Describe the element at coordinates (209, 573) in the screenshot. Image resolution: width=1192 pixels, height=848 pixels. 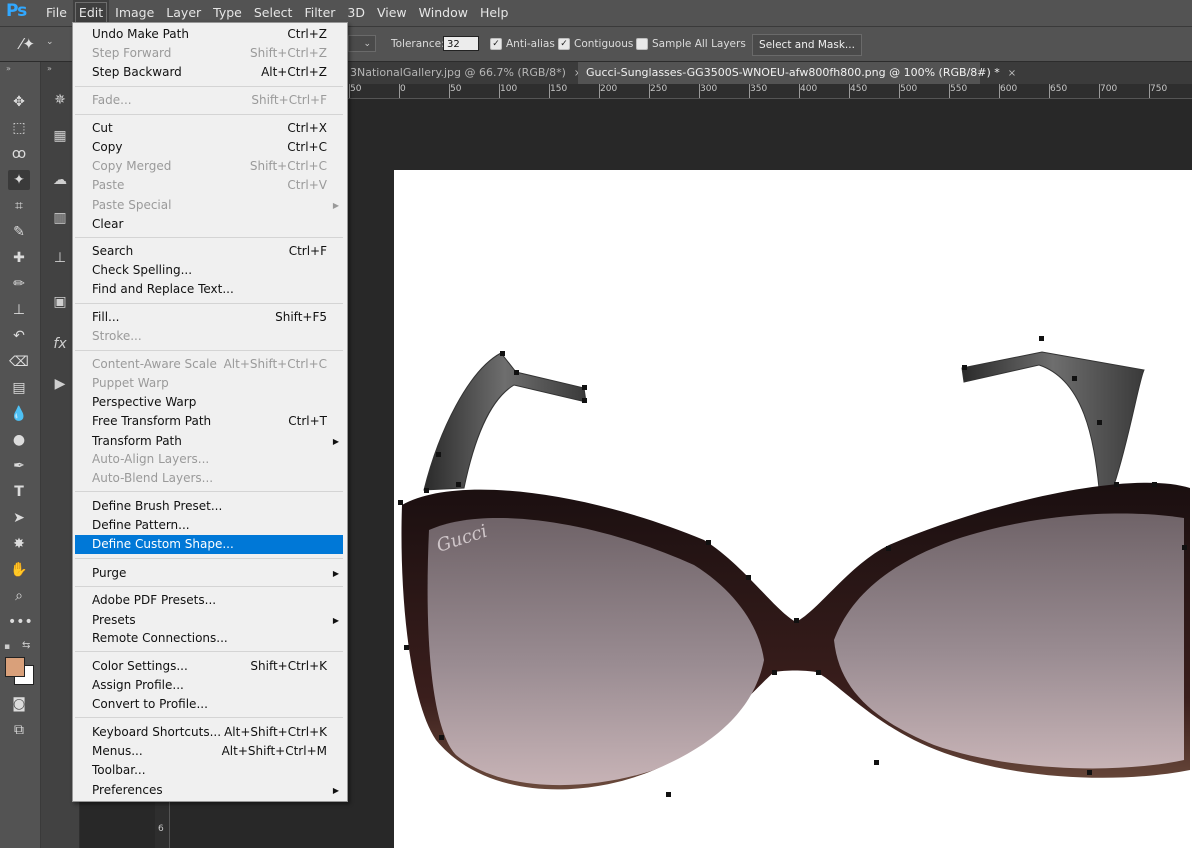
I see `menu-item-purge: Purge ▶` at that location.